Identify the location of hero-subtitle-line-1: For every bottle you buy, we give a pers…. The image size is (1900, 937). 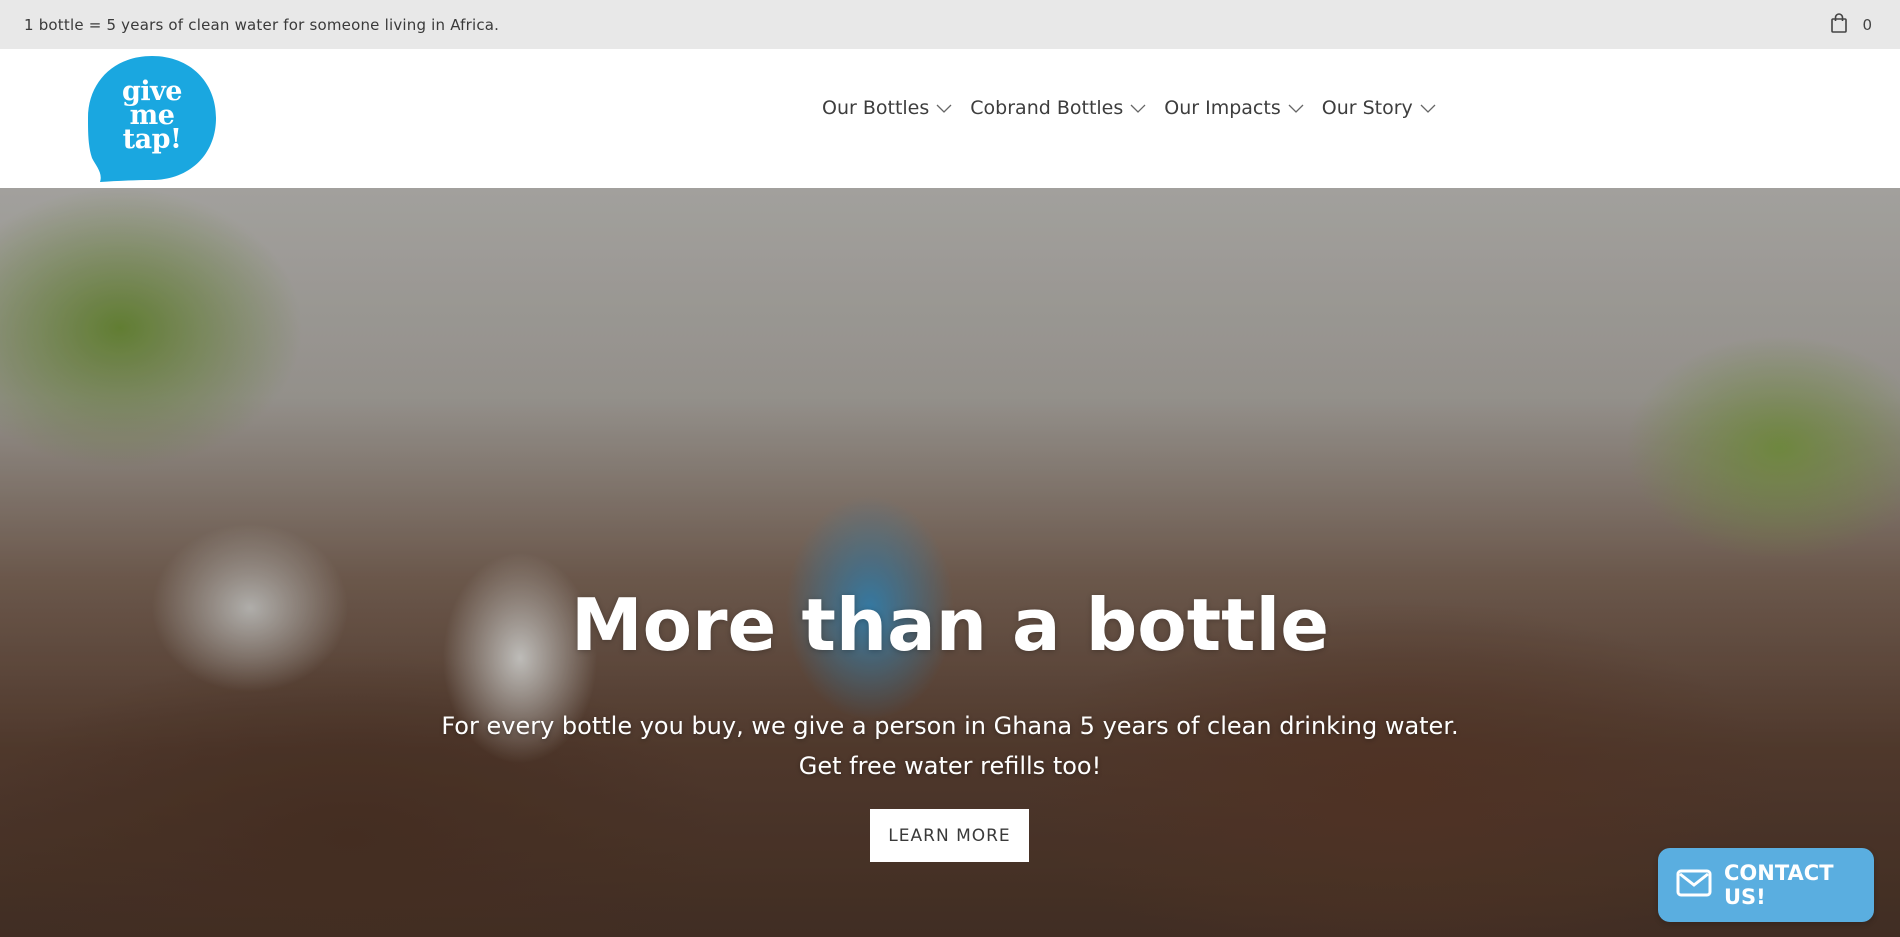
(950, 726).